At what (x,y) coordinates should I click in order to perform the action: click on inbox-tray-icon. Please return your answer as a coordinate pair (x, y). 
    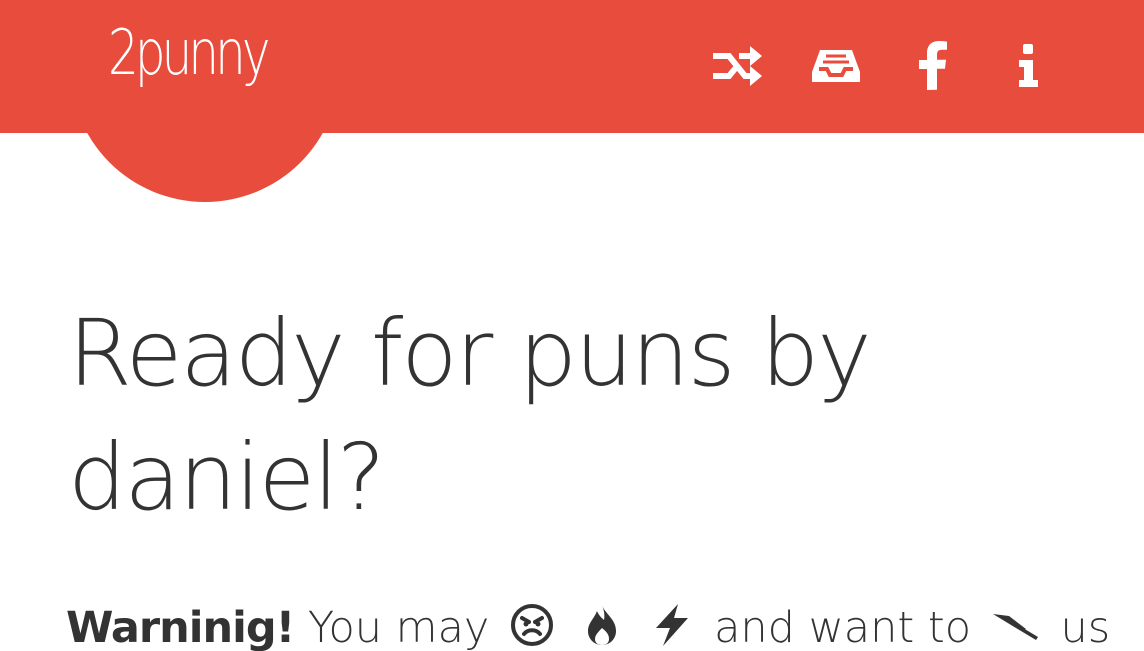
    Looking at the image, I should click on (836, 66).